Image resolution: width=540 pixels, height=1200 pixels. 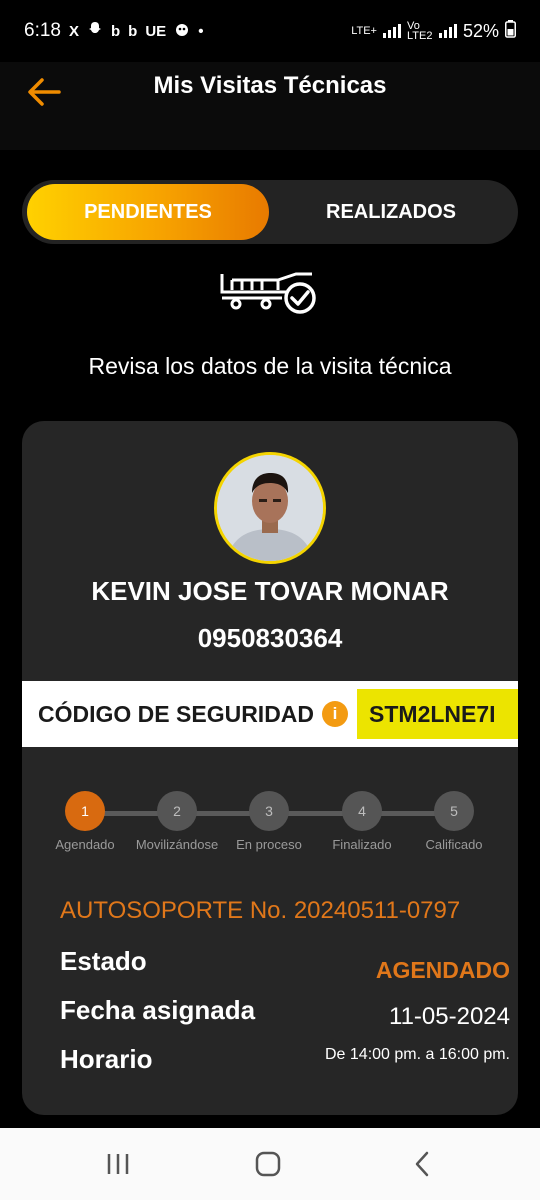 What do you see at coordinates (148, 212) in the screenshot?
I see `tab-pendientes: PENDIENTES` at bounding box center [148, 212].